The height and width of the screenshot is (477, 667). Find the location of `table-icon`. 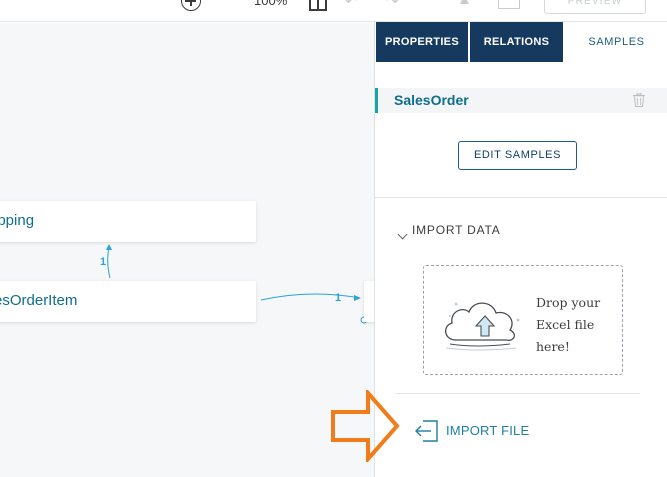

table-icon is located at coordinates (509, 4).